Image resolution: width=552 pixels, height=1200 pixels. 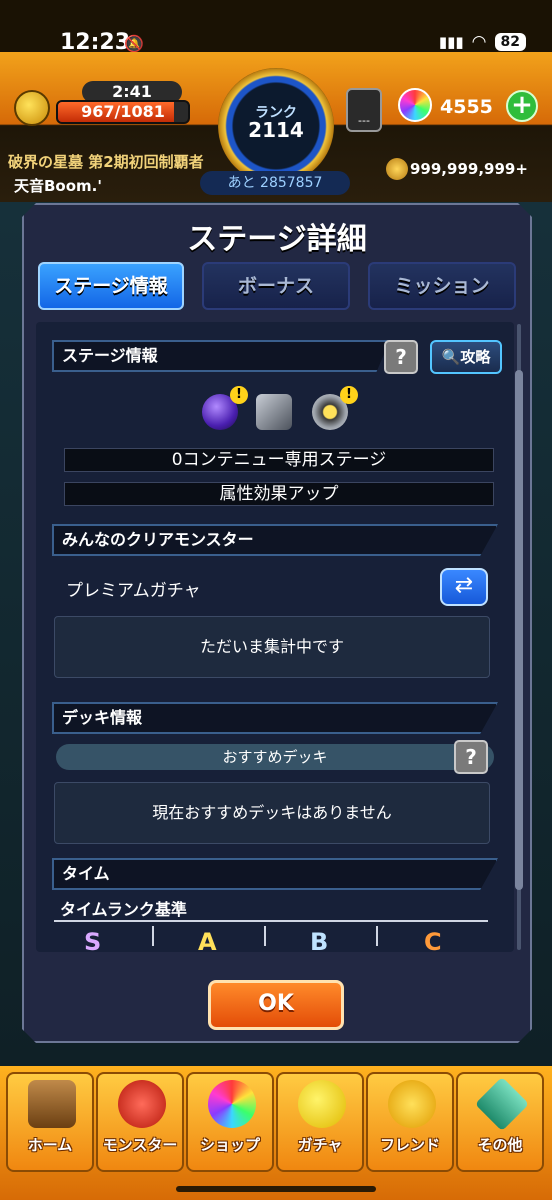 I want to click on orb-icon, so click(x=415, y=105).